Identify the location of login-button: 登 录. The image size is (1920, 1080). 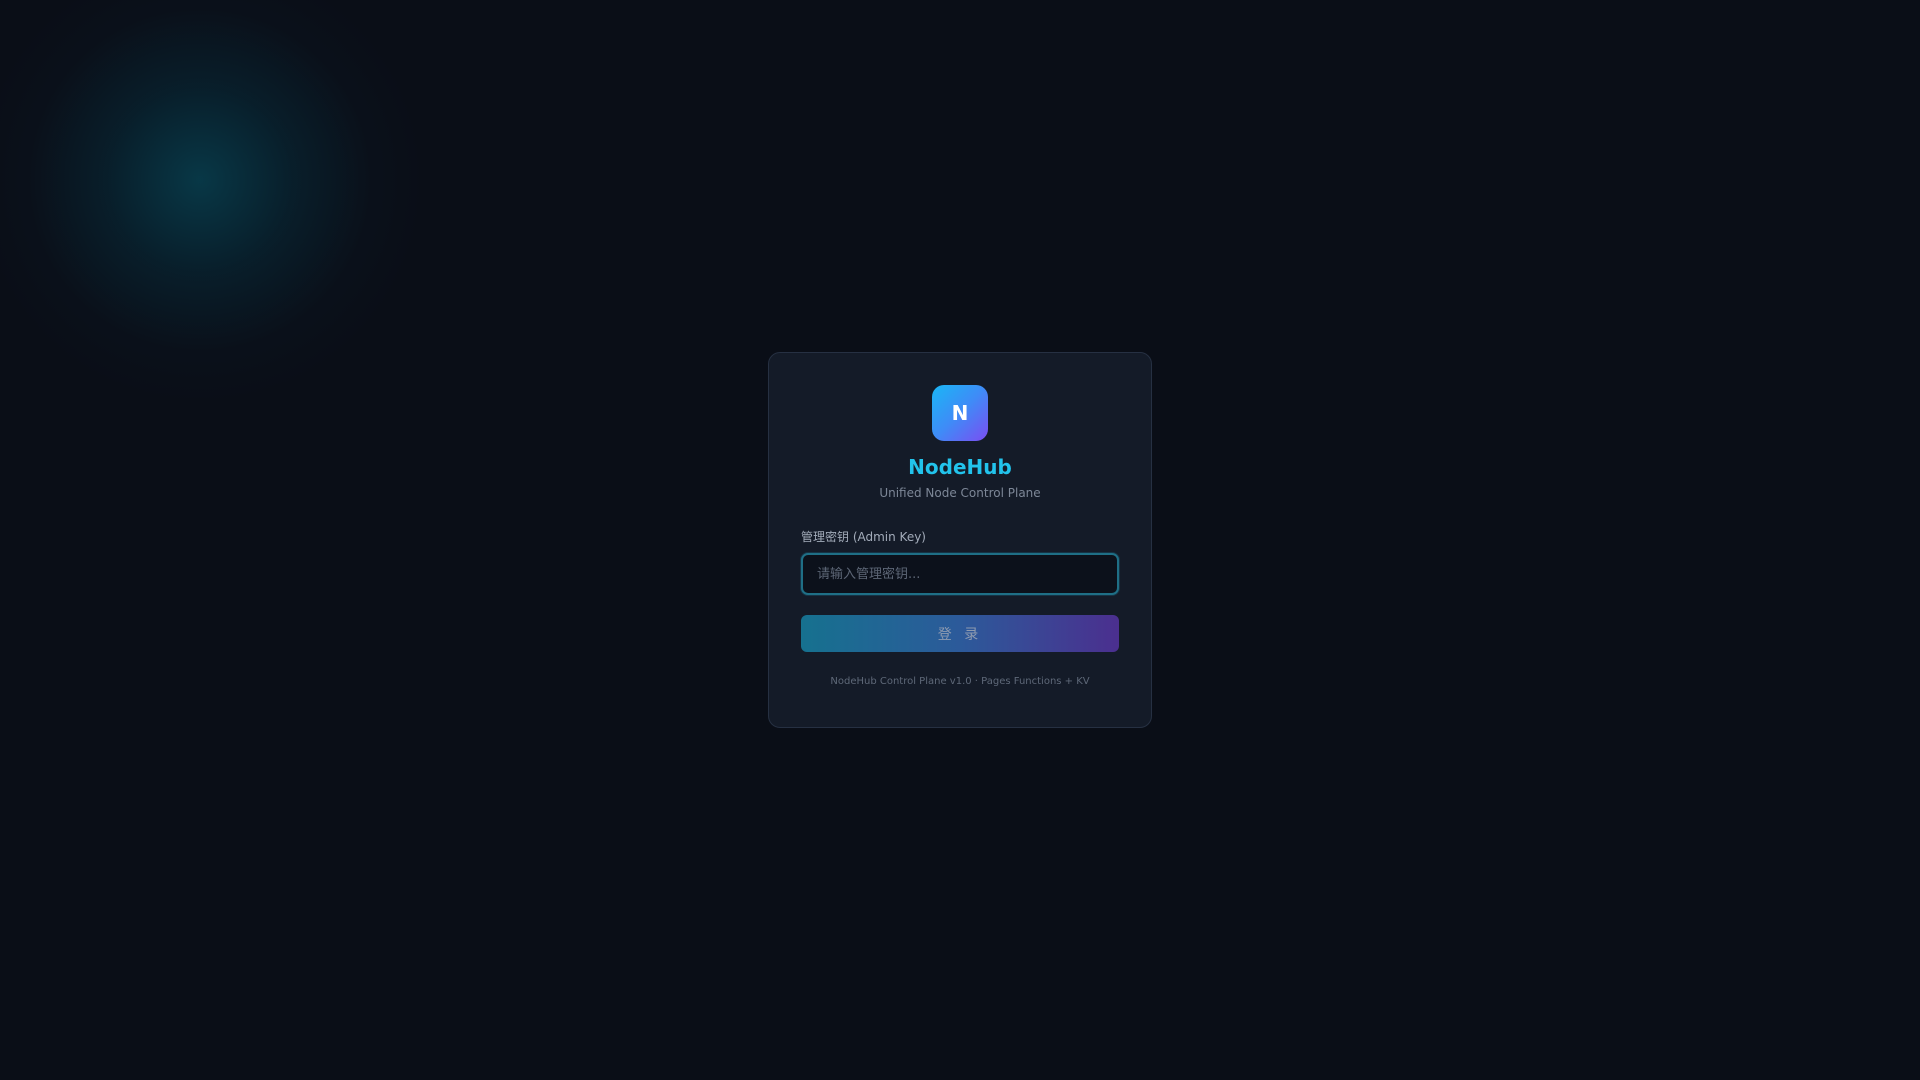
(960, 633).